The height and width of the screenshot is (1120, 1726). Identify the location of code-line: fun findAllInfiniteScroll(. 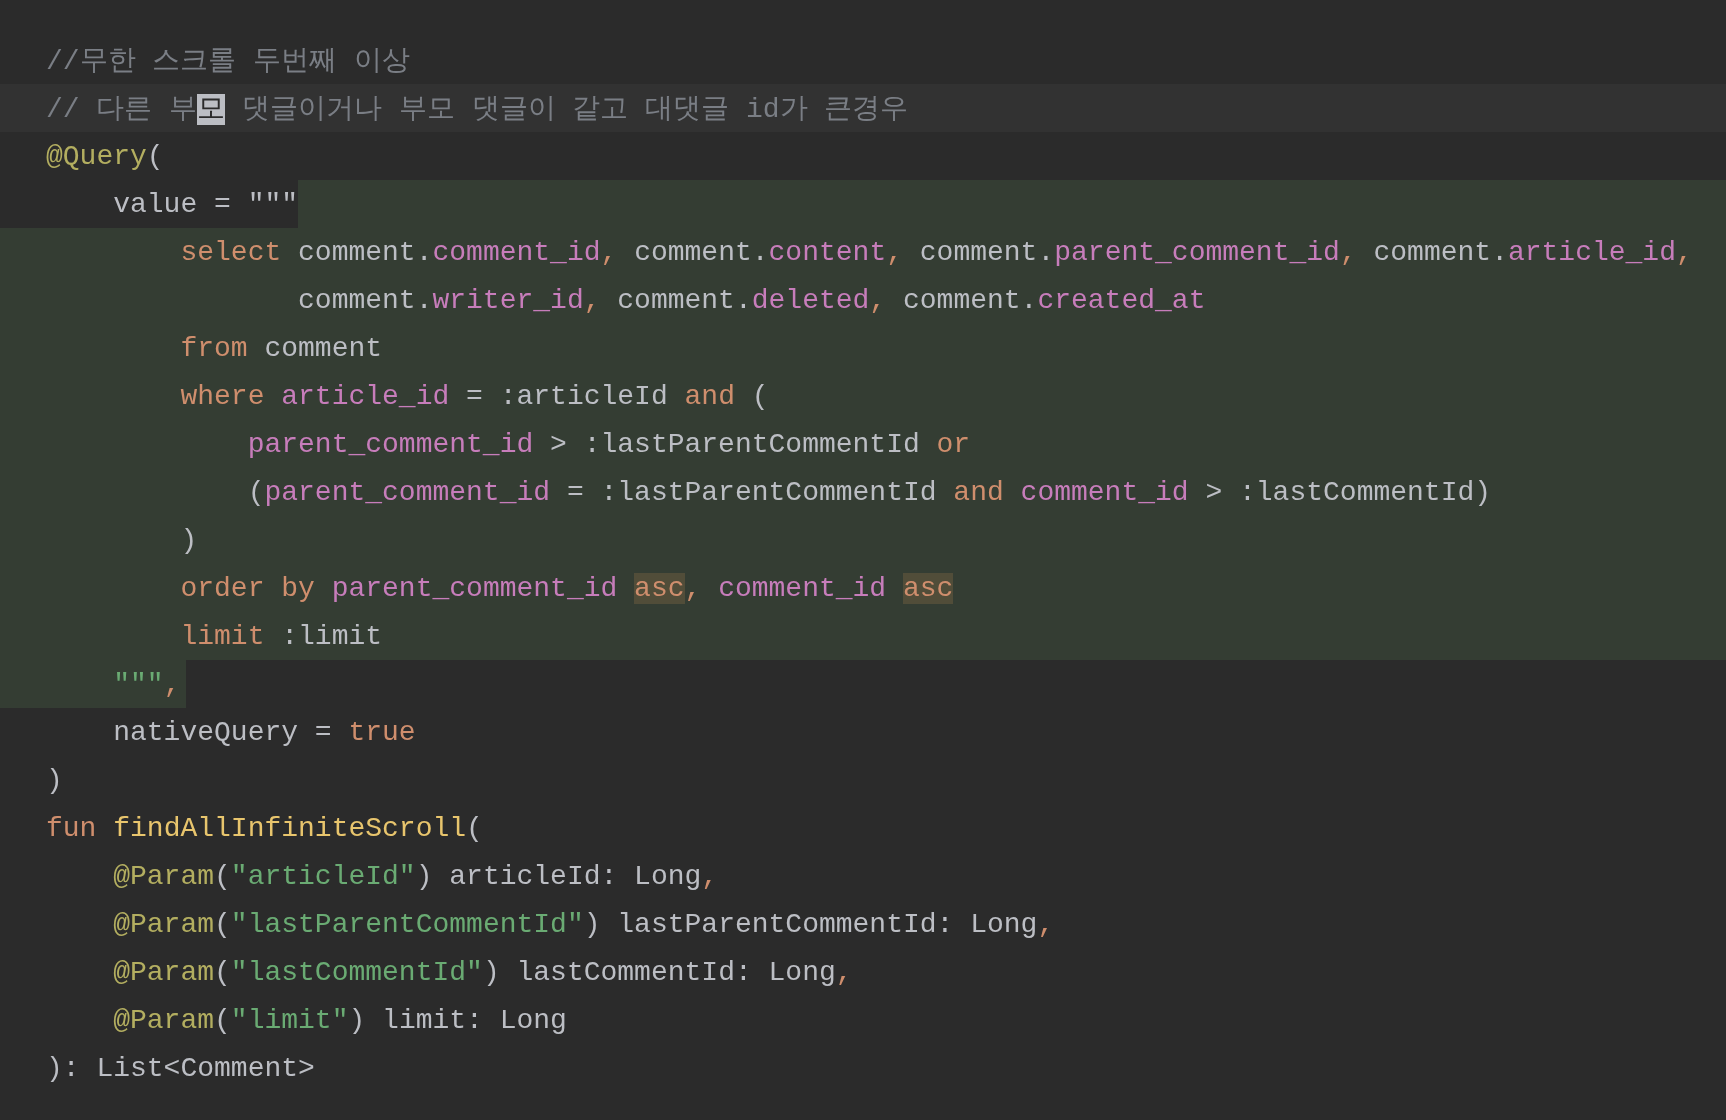
(264, 828).